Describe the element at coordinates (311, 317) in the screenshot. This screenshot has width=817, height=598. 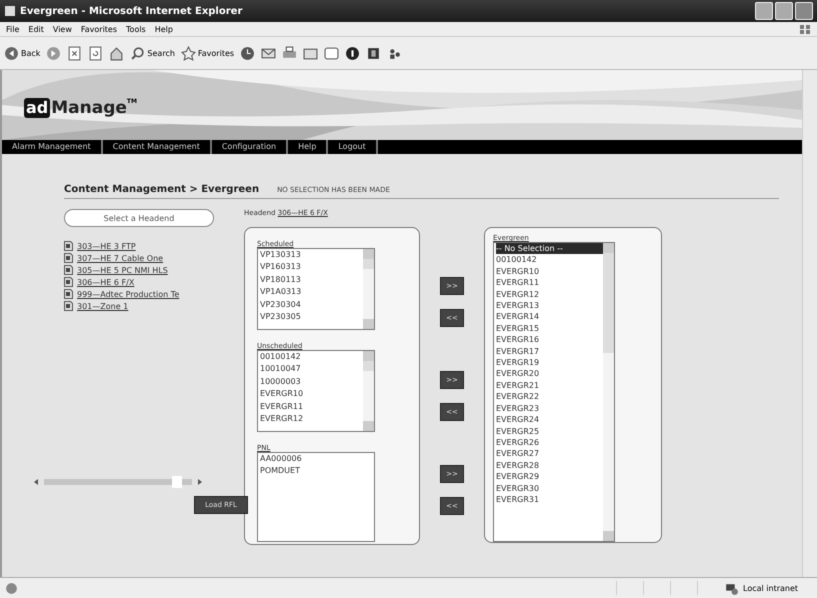
I see `list-option: VP230305` at that location.